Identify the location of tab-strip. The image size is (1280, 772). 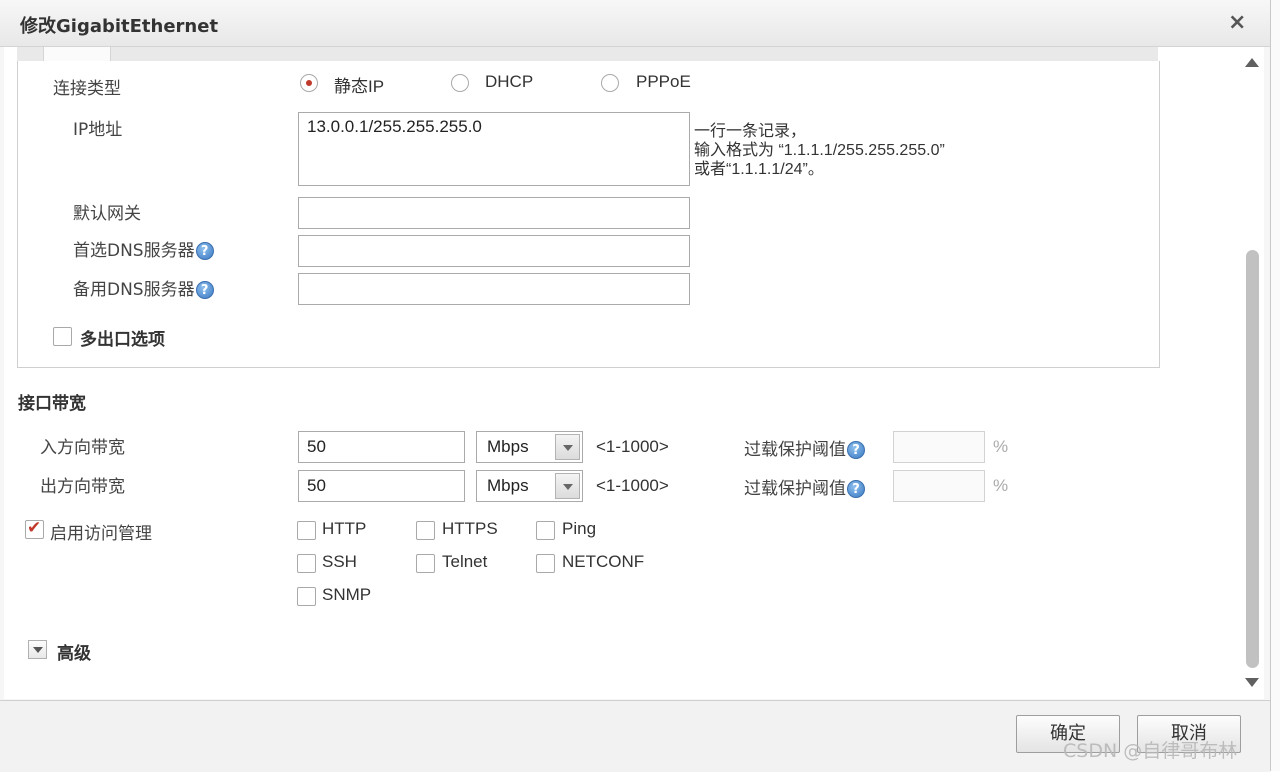
(587, 54).